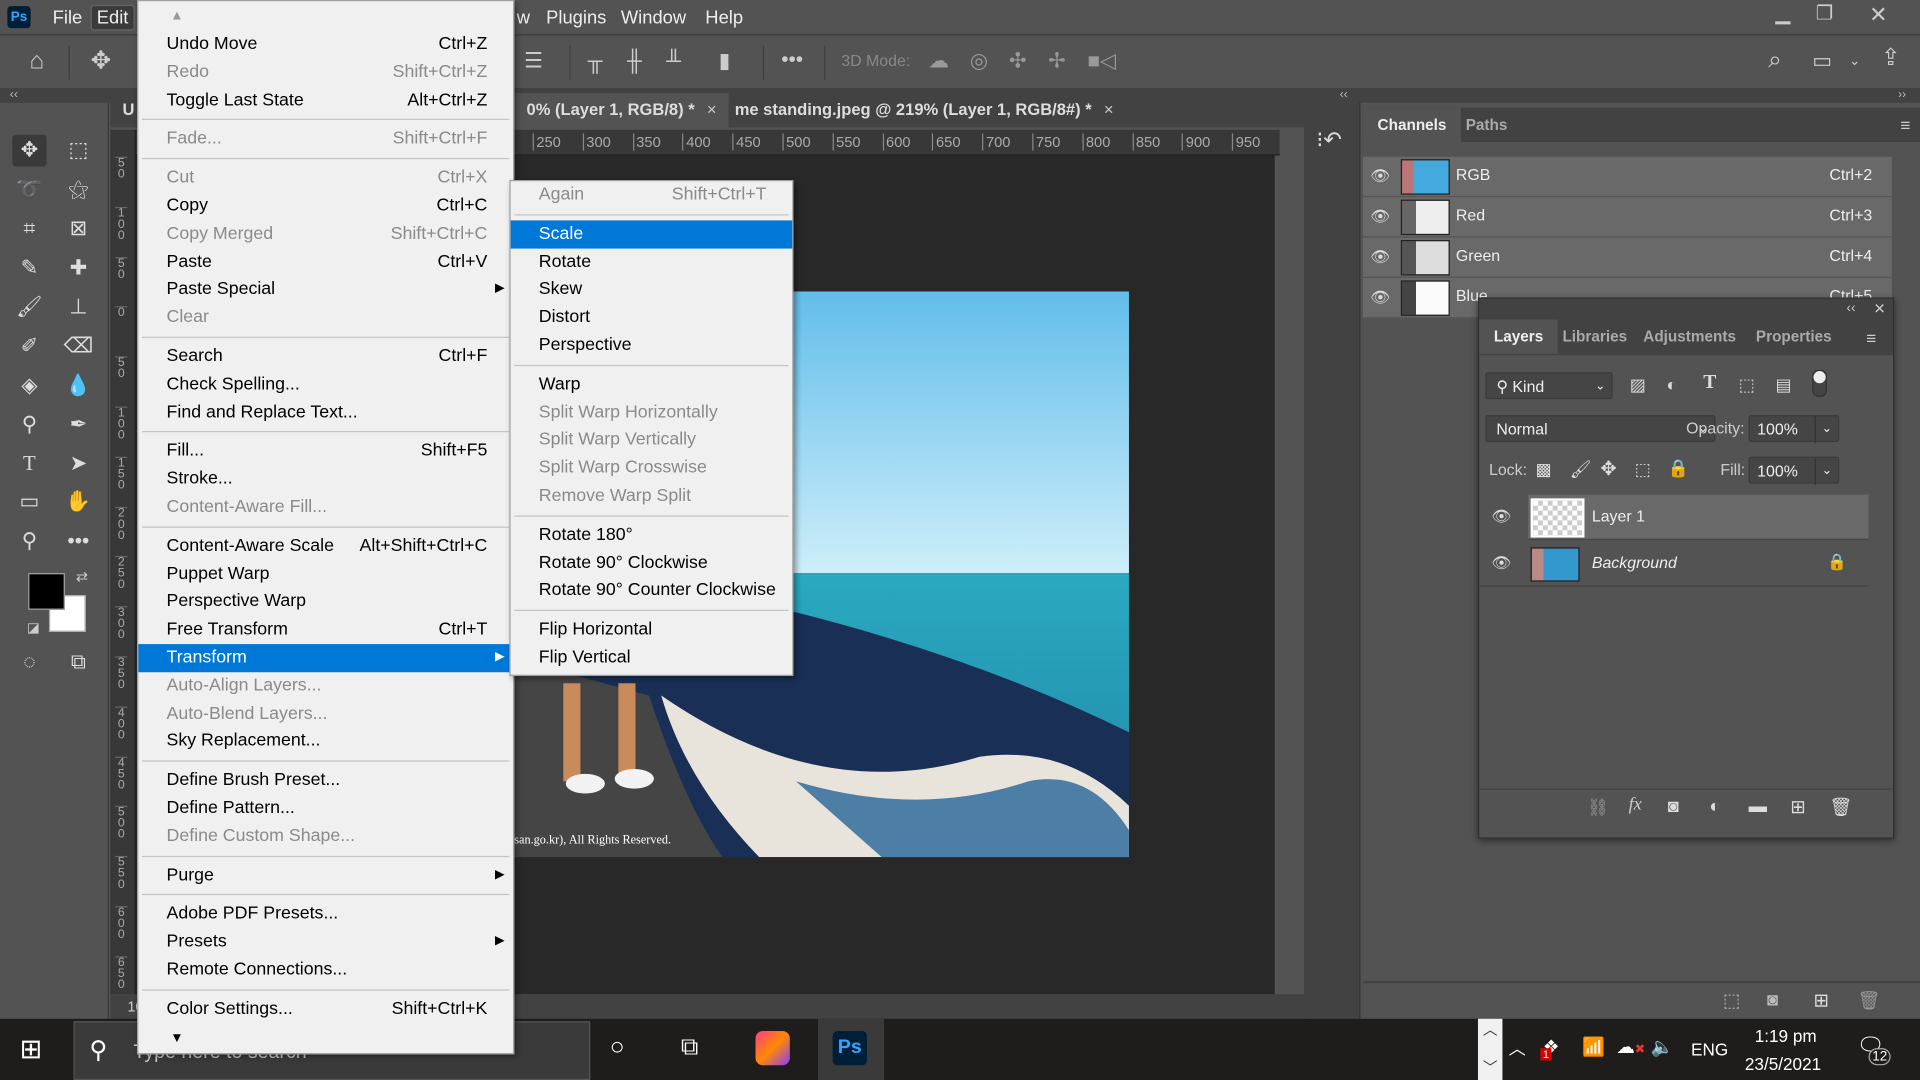 Image resolution: width=1920 pixels, height=1080 pixels. Describe the element at coordinates (1643, 469) in the screenshot. I see `lock-artboard-icon: ⬚` at that location.